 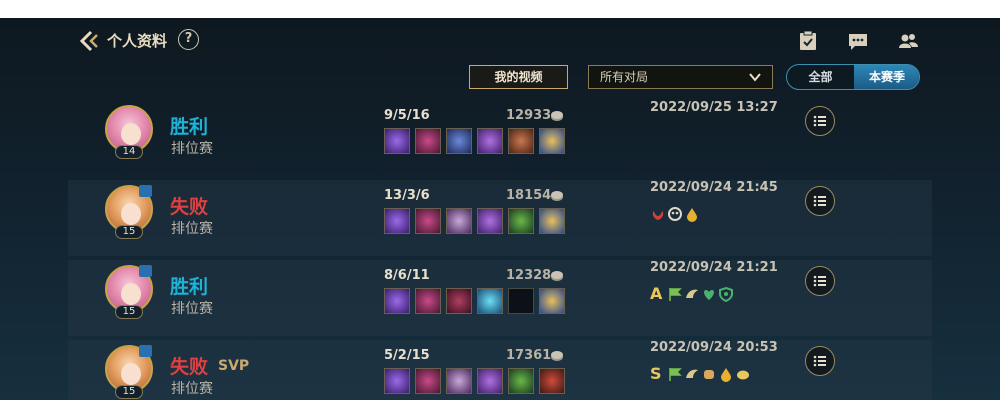 I want to click on lotus-badge-icon, so click(x=658, y=215).